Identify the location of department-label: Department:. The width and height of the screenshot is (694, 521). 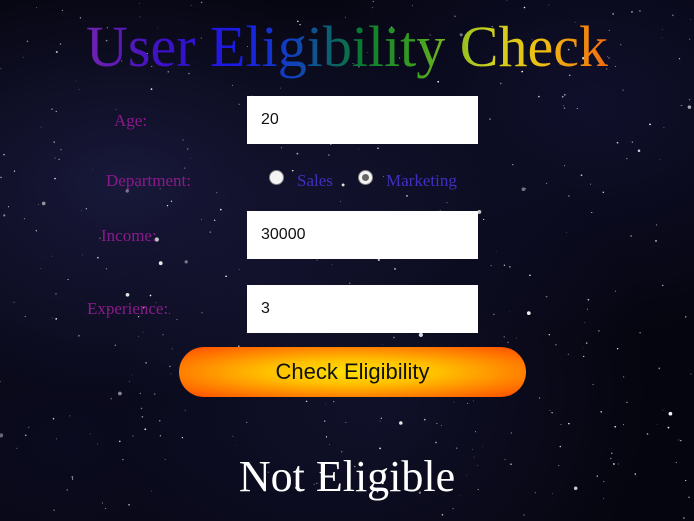
(148, 180).